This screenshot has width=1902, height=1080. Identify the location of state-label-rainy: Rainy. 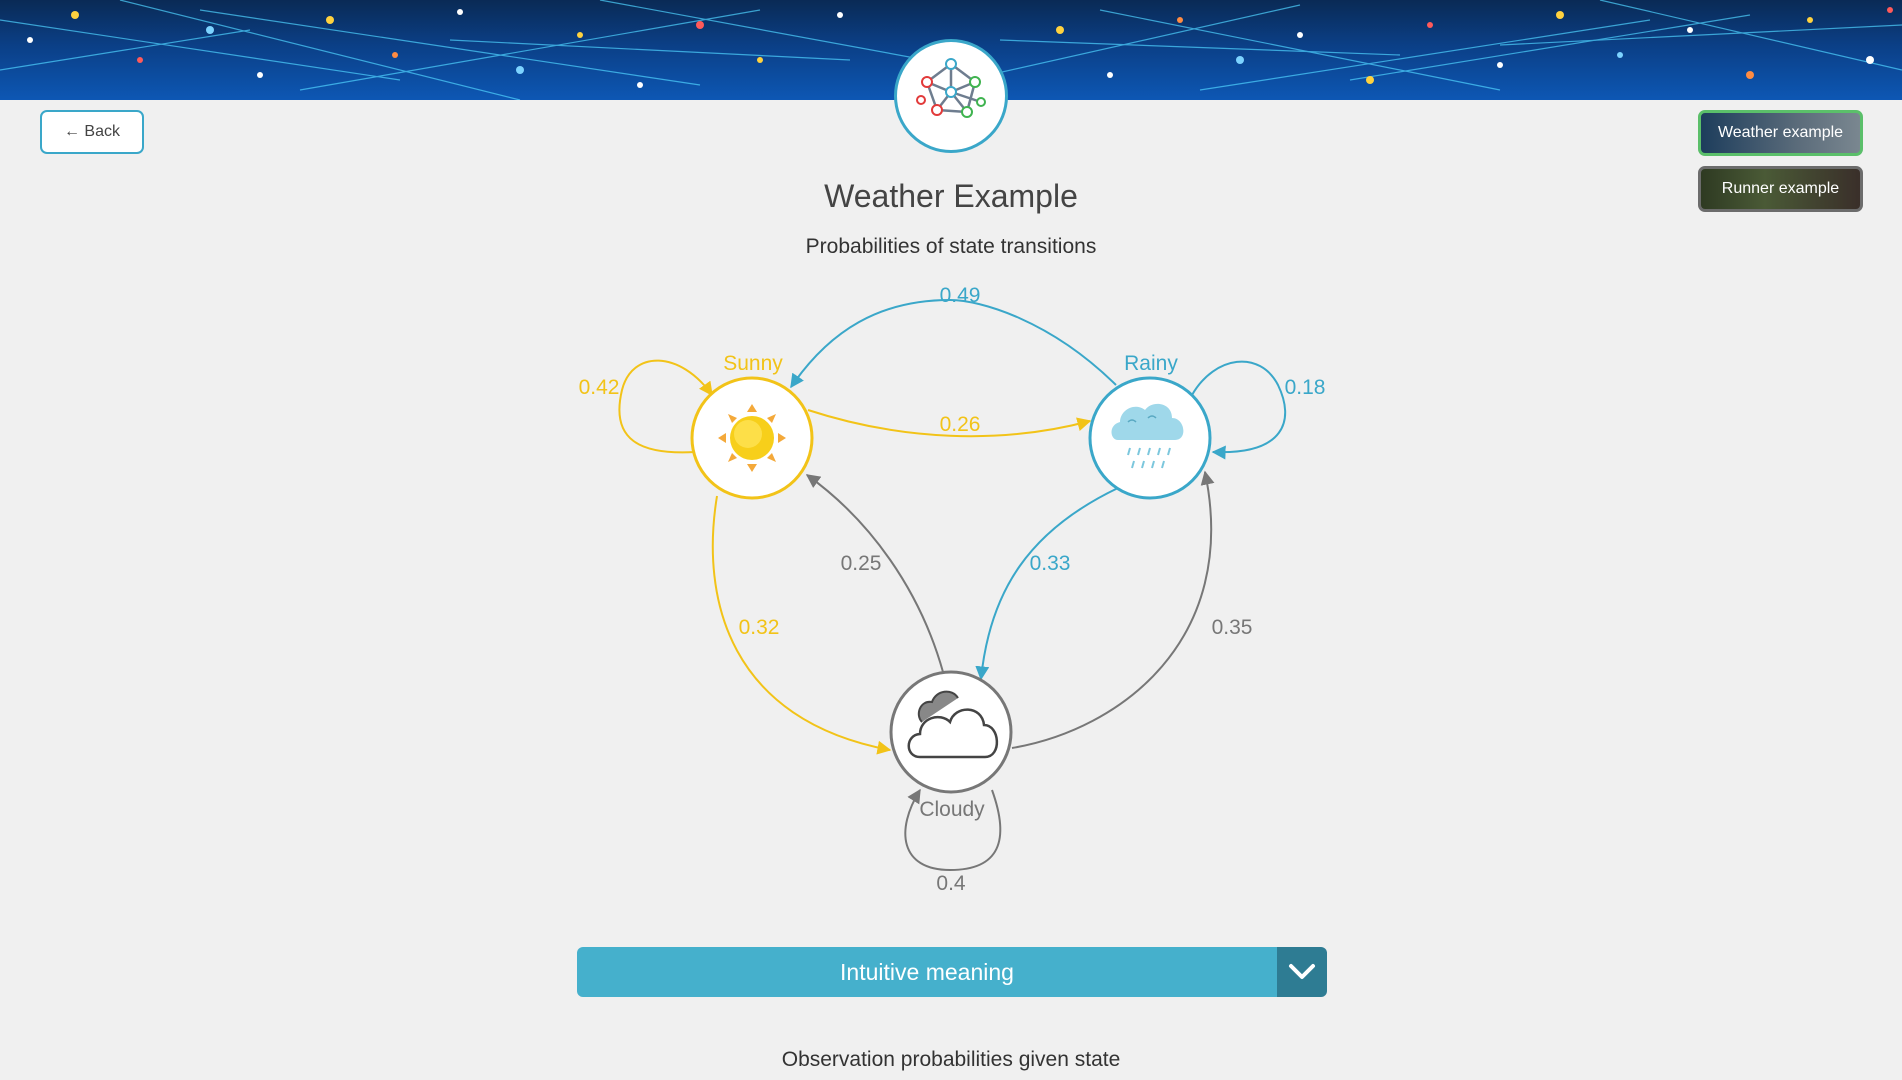
(1151, 363).